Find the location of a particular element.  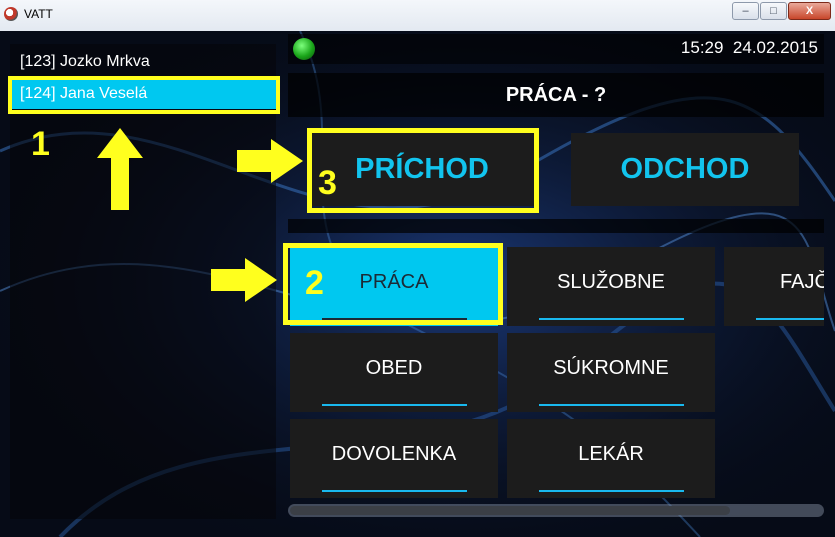

time-text: 15:29 is located at coordinates (702, 47).